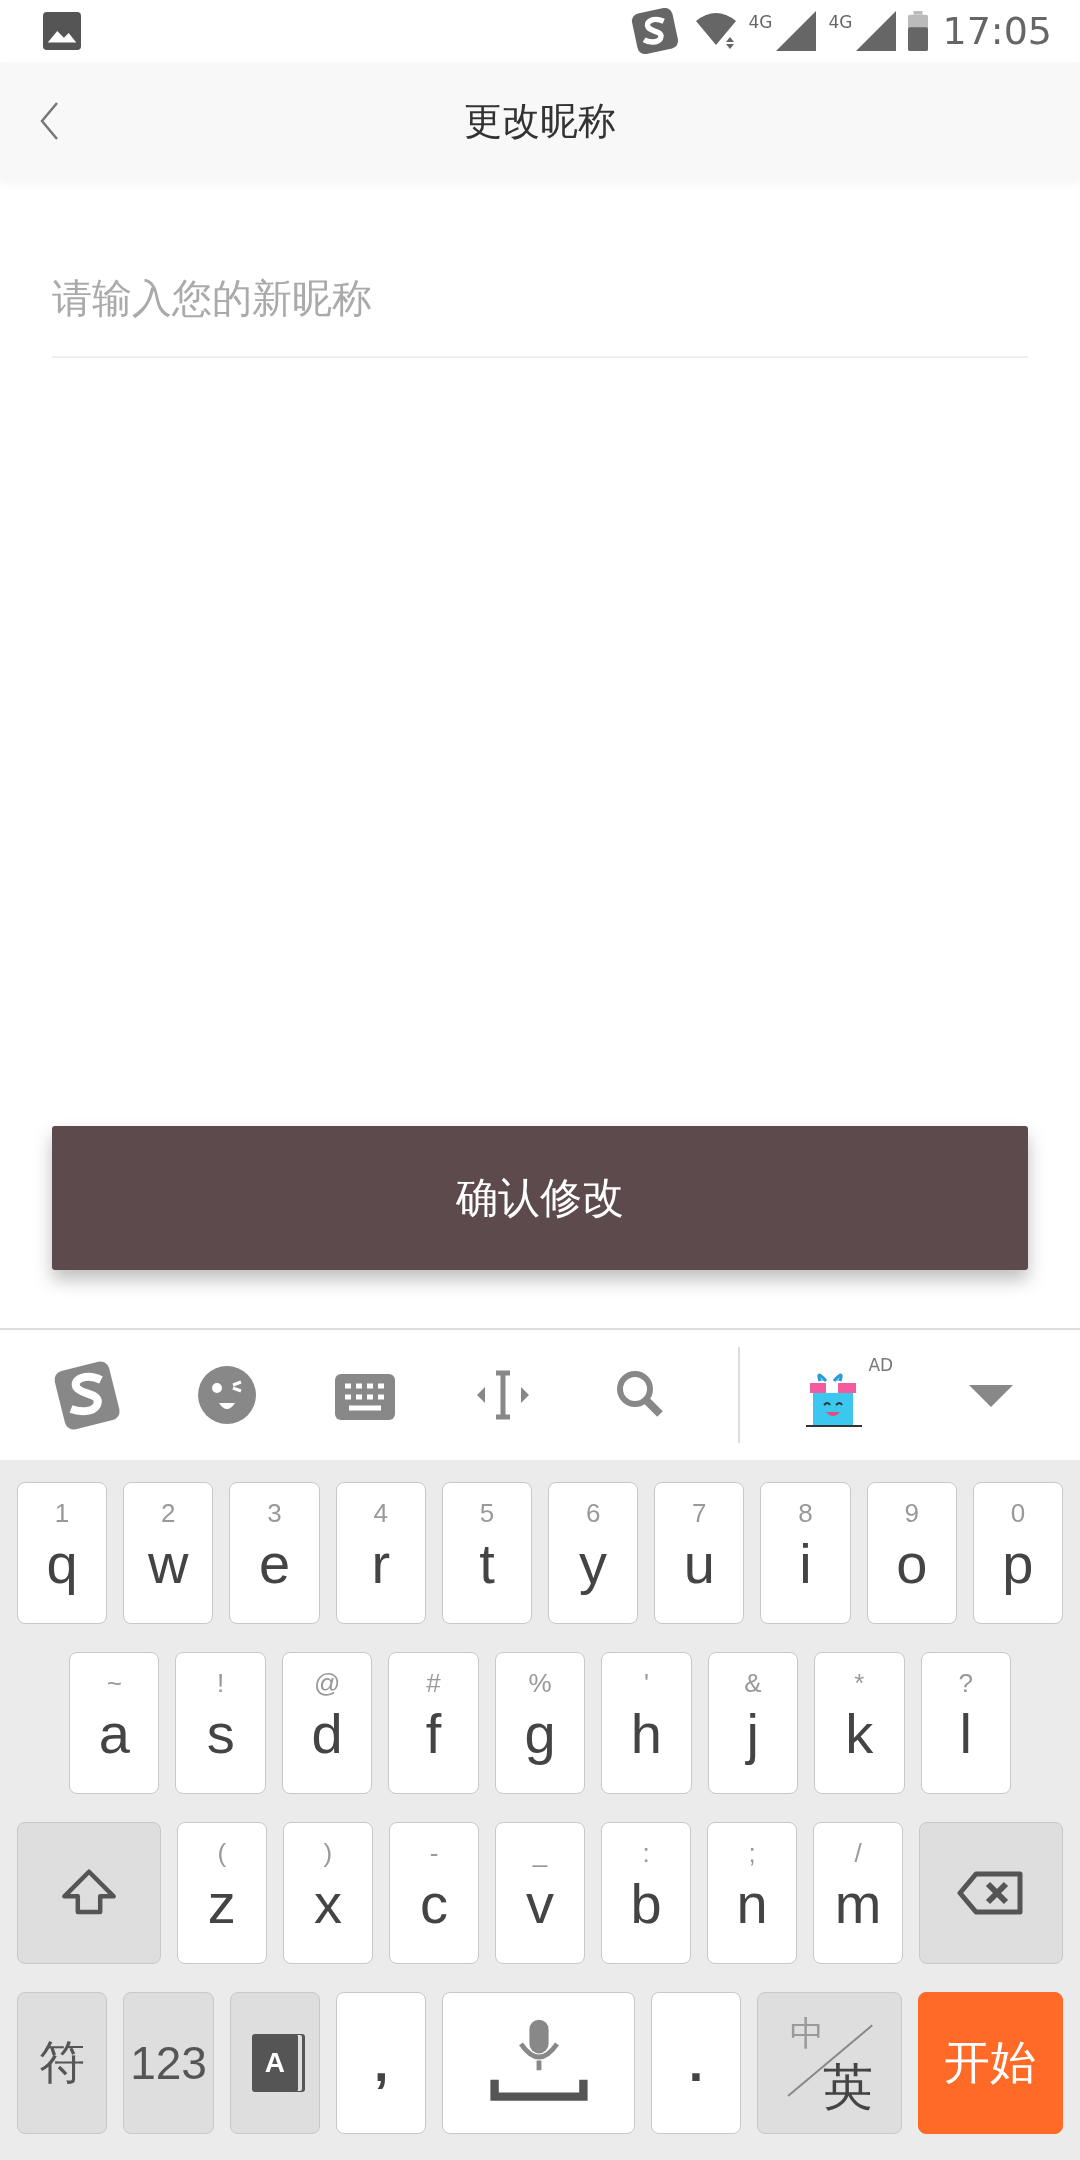 Image resolution: width=1080 pixels, height=2160 pixels. I want to click on function-key: 符, so click(62, 2063).